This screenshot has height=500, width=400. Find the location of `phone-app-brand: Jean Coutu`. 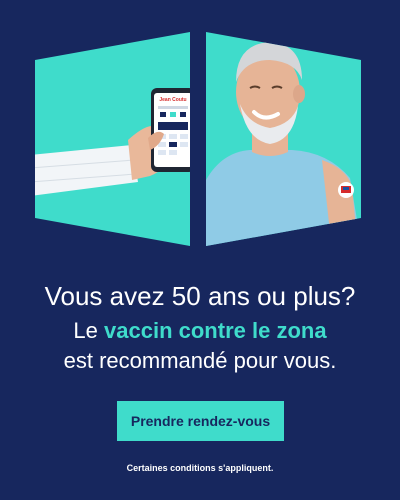

phone-app-brand: Jean Coutu is located at coordinates (172, 100).